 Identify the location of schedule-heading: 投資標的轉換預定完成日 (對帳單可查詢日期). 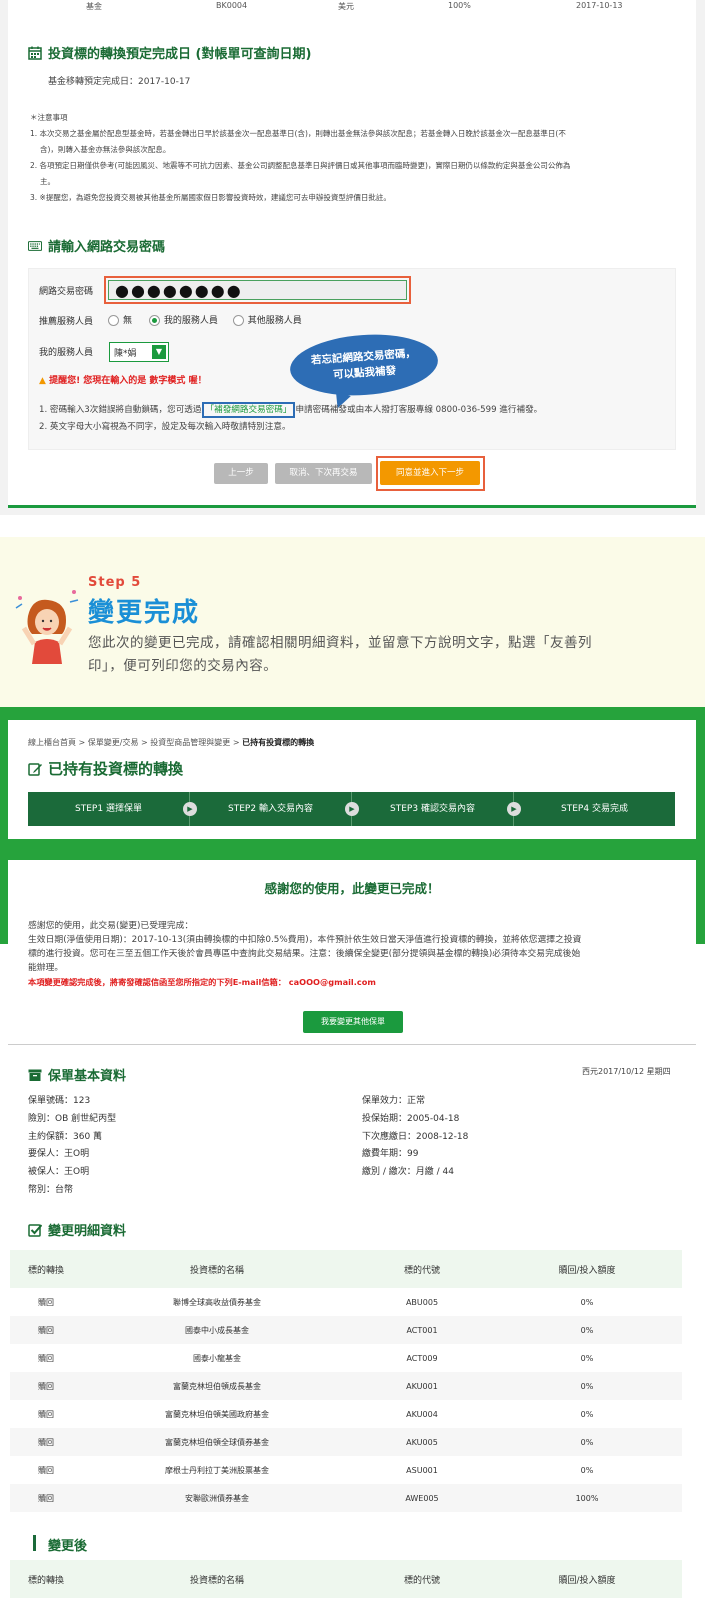
(169, 52).